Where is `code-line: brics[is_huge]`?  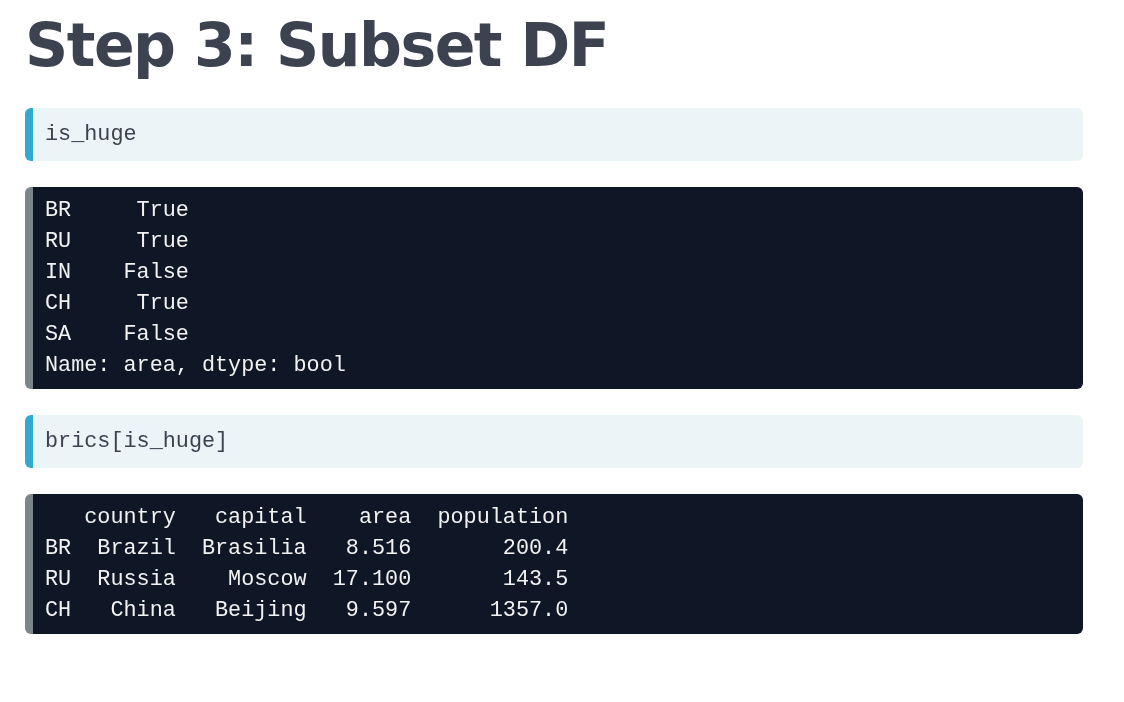 code-line: brics[is_huge] is located at coordinates (137, 442).